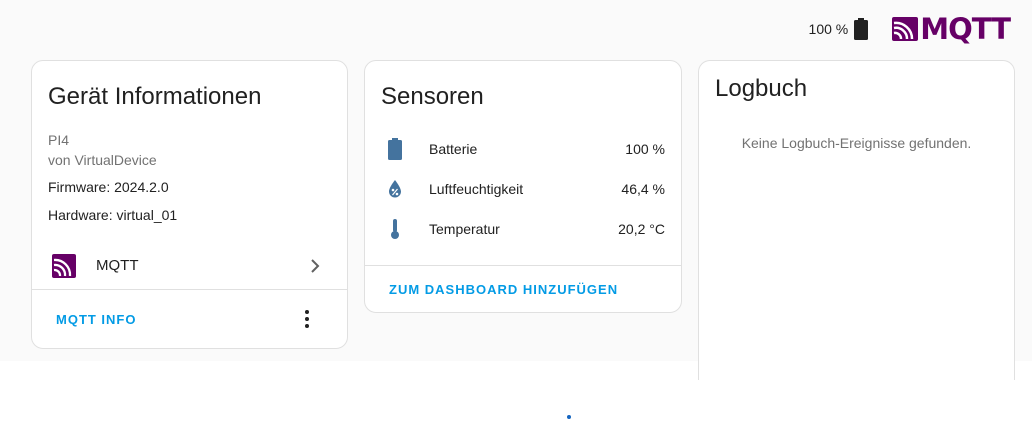  I want to click on sensor-name: Batterie, so click(453, 149).